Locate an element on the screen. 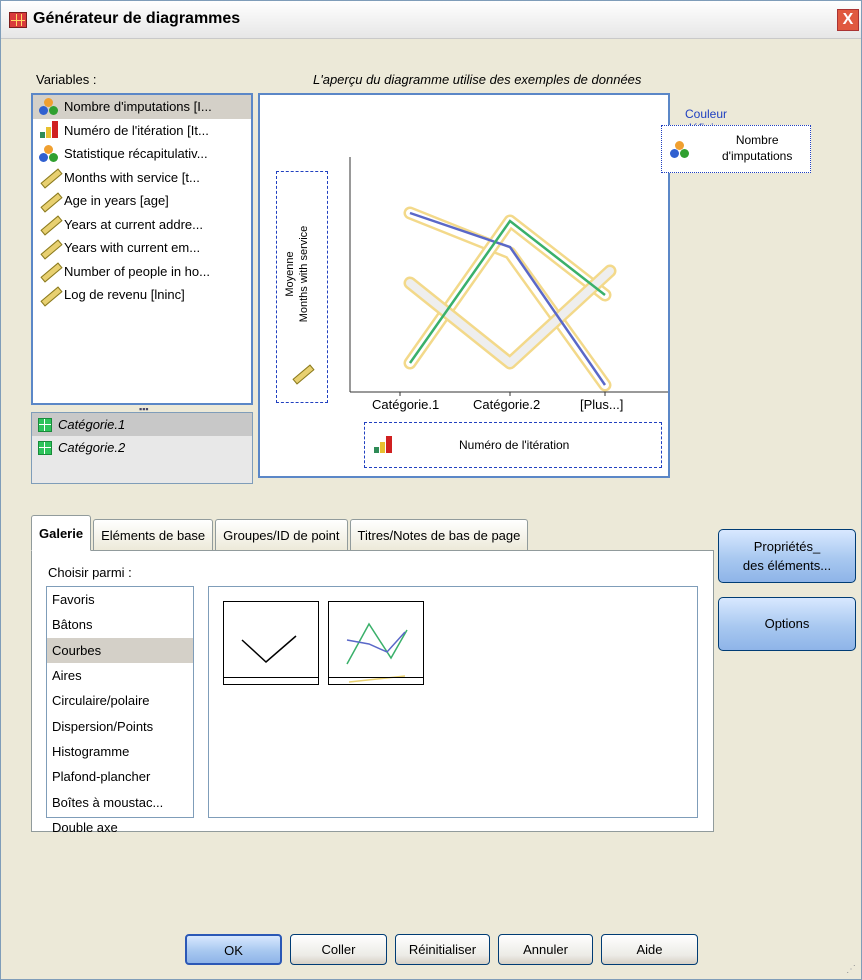 The width and height of the screenshot is (862, 980). x-axis-label: Numéro de l'itération is located at coordinates (514, 445).